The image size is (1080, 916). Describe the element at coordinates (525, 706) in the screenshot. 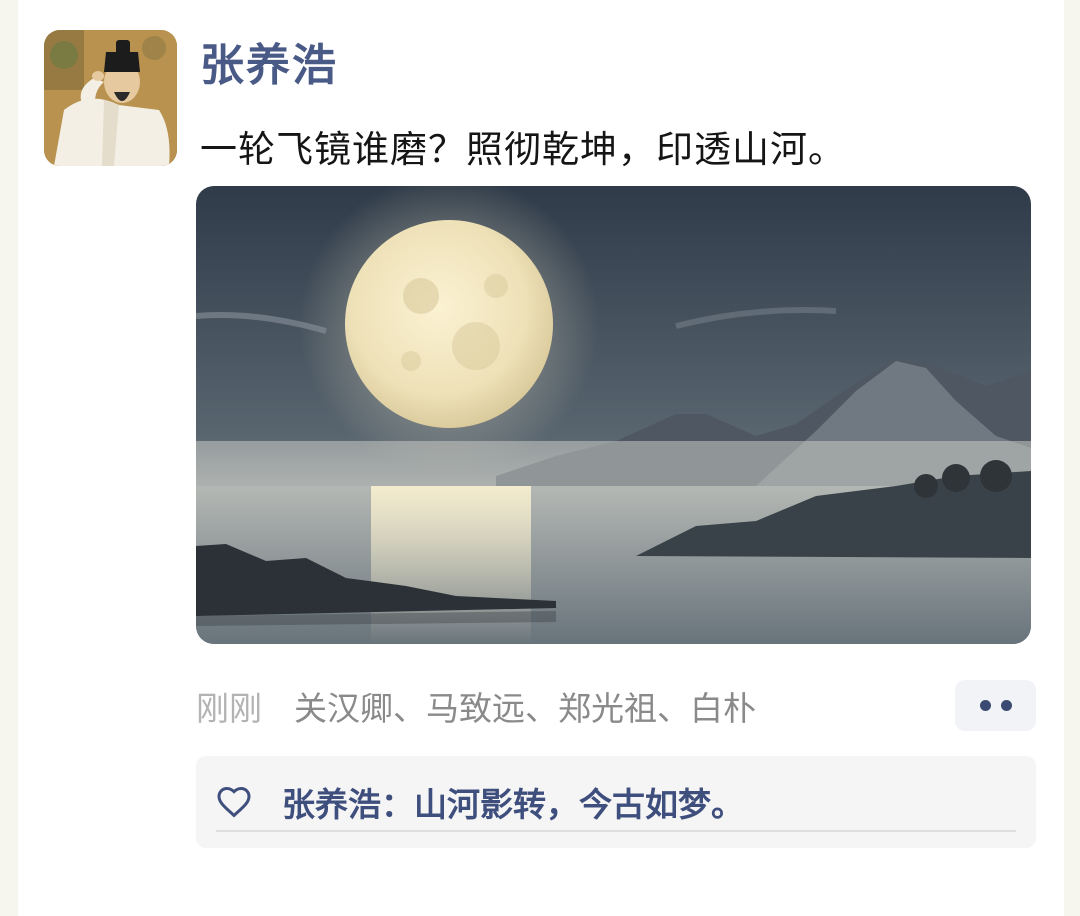

I see `liked-by: 关汉卿、马致远、郑光祖、白朴` at that location.